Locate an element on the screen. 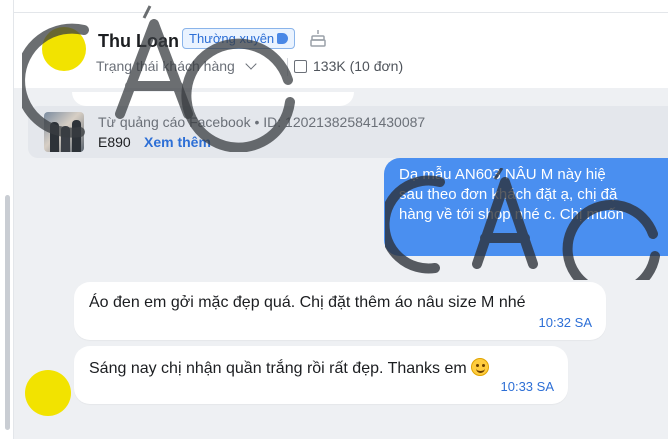 The width and height of the screenshot is (668, 439). conversation-list-edge is located at coordinates (7, 219).